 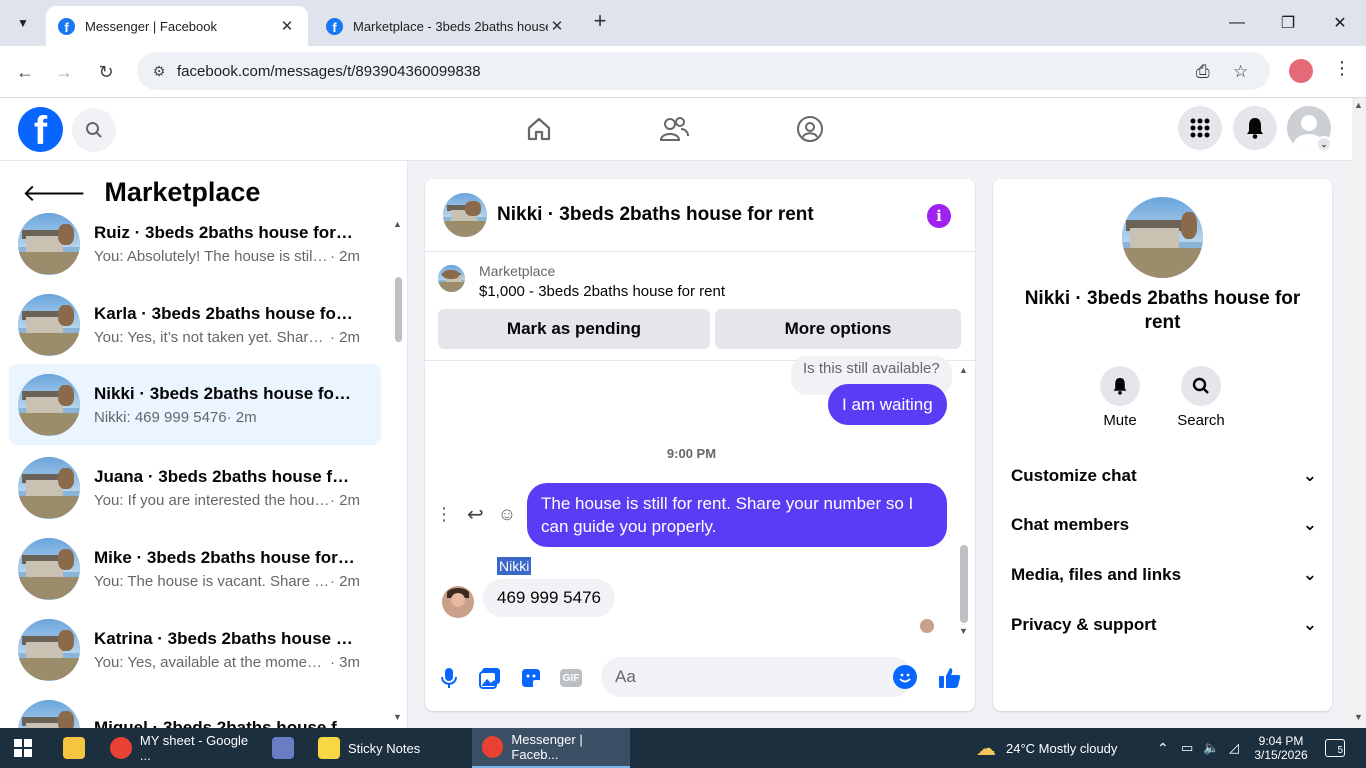 I want to click on menu-grid-icon, so click(x=1200, y=128).